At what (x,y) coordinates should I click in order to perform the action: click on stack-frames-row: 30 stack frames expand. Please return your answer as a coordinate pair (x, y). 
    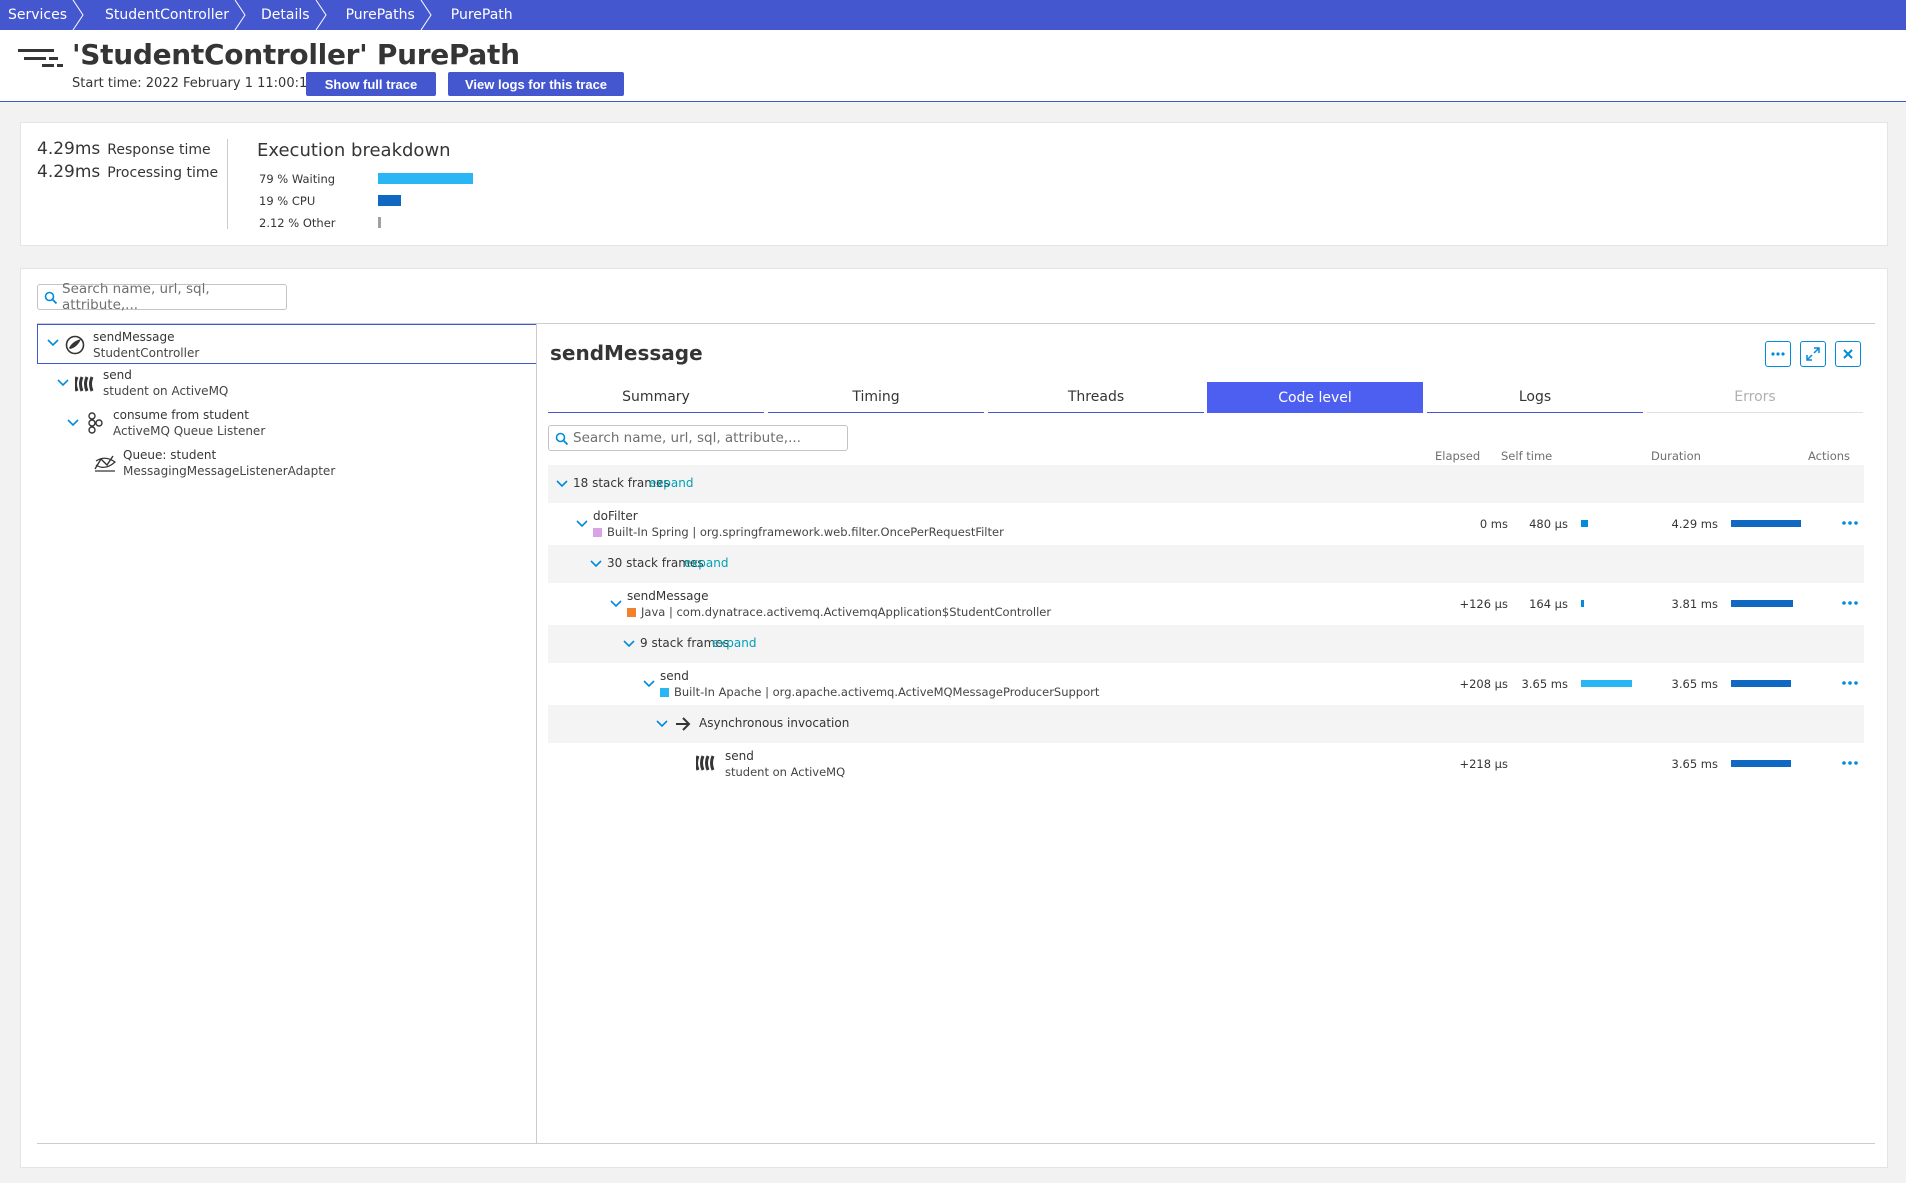
    Looking at the image, I should click on (1206, 564).